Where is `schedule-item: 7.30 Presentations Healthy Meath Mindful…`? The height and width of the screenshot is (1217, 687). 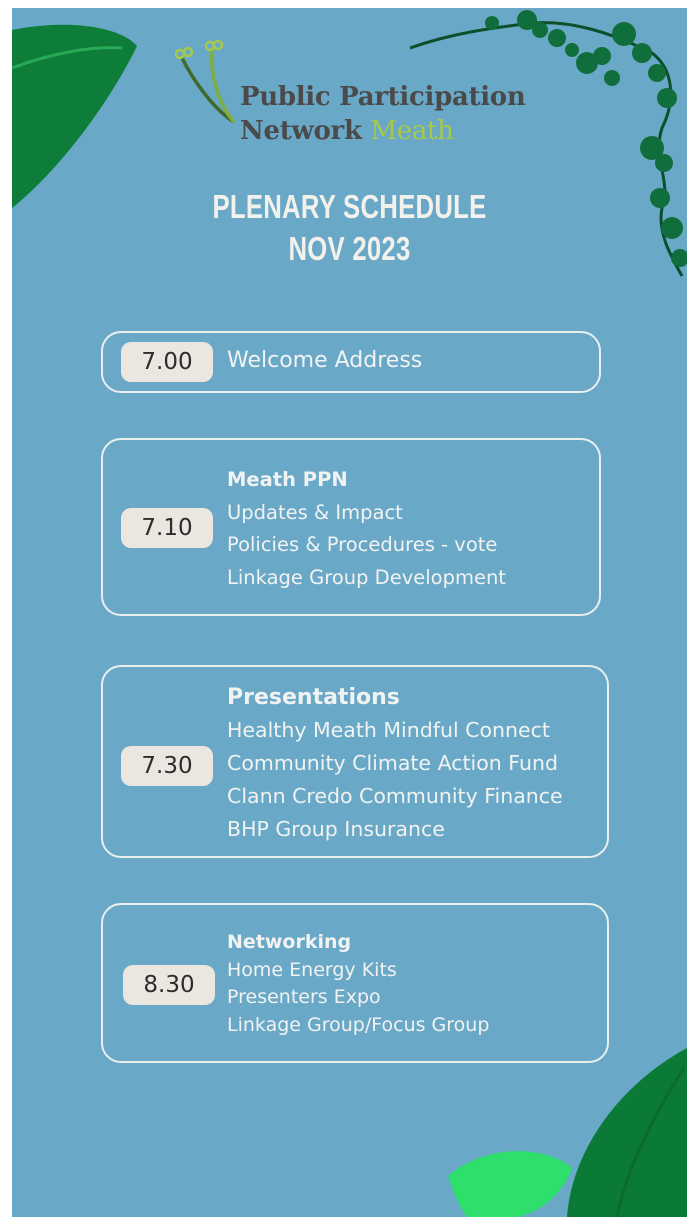 schedule-item: 7.30 Presentations Healthy Meath Mindful… is located at coordinates (355, 761).